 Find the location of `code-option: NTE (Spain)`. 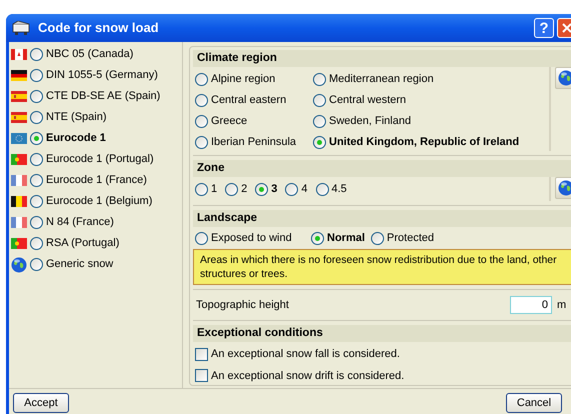

code-option: NTE (Spain) is located at coordinates (68, 117).